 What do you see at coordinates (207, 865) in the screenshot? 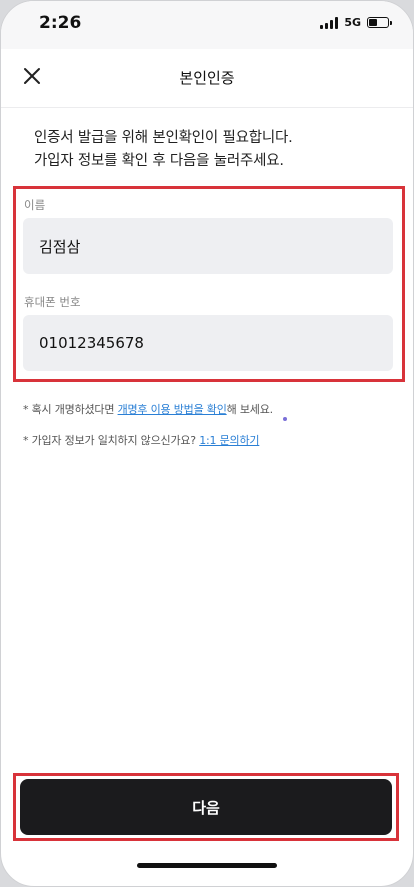
I see `home-indicator` at bounding box center [207, 865].